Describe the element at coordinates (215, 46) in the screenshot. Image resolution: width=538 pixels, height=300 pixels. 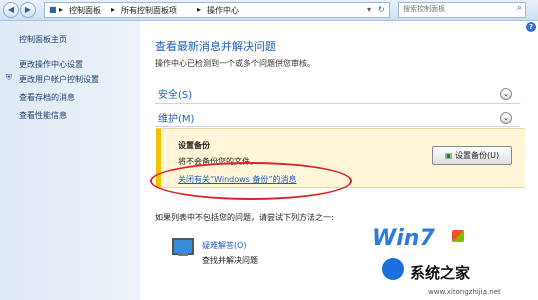
I see `page-title: 查看最新消息并解决问题` at that location.